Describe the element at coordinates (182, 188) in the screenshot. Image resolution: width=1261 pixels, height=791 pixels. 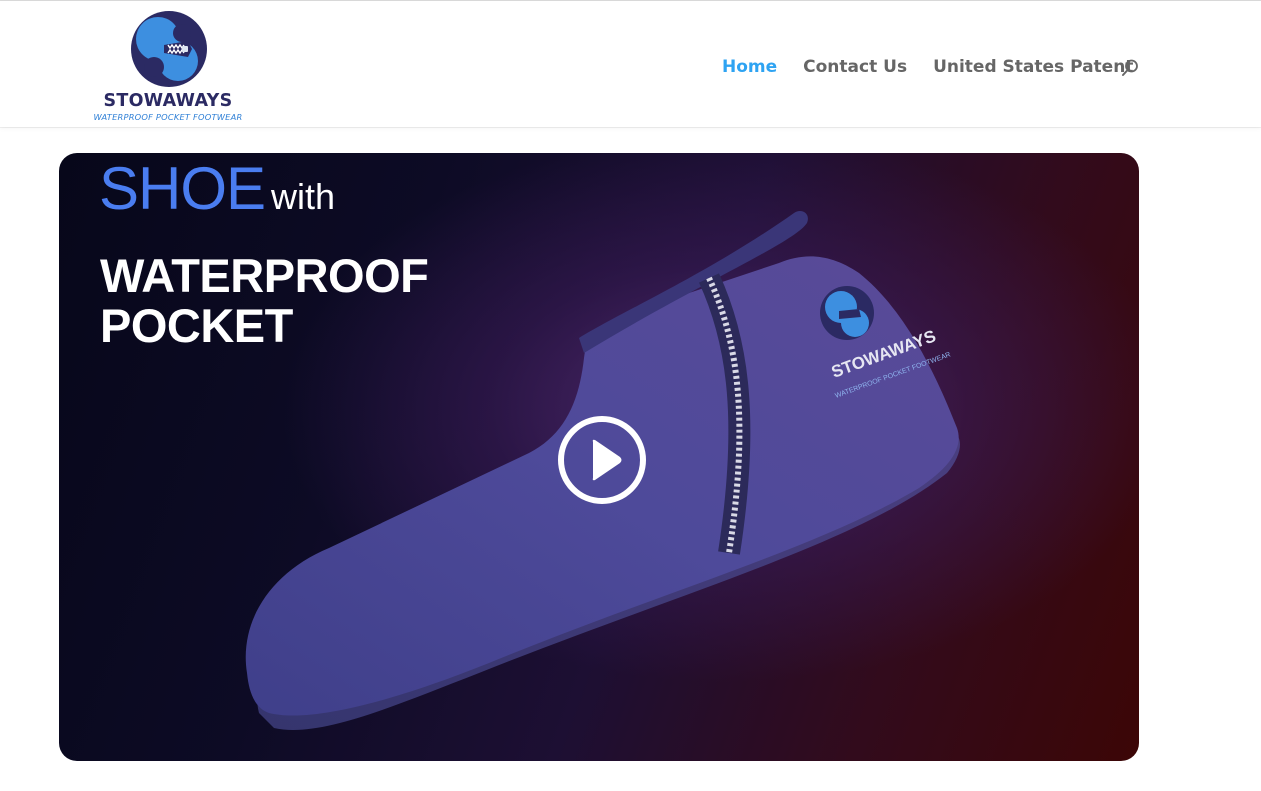
I see `headline-big: SHOE` at that location.